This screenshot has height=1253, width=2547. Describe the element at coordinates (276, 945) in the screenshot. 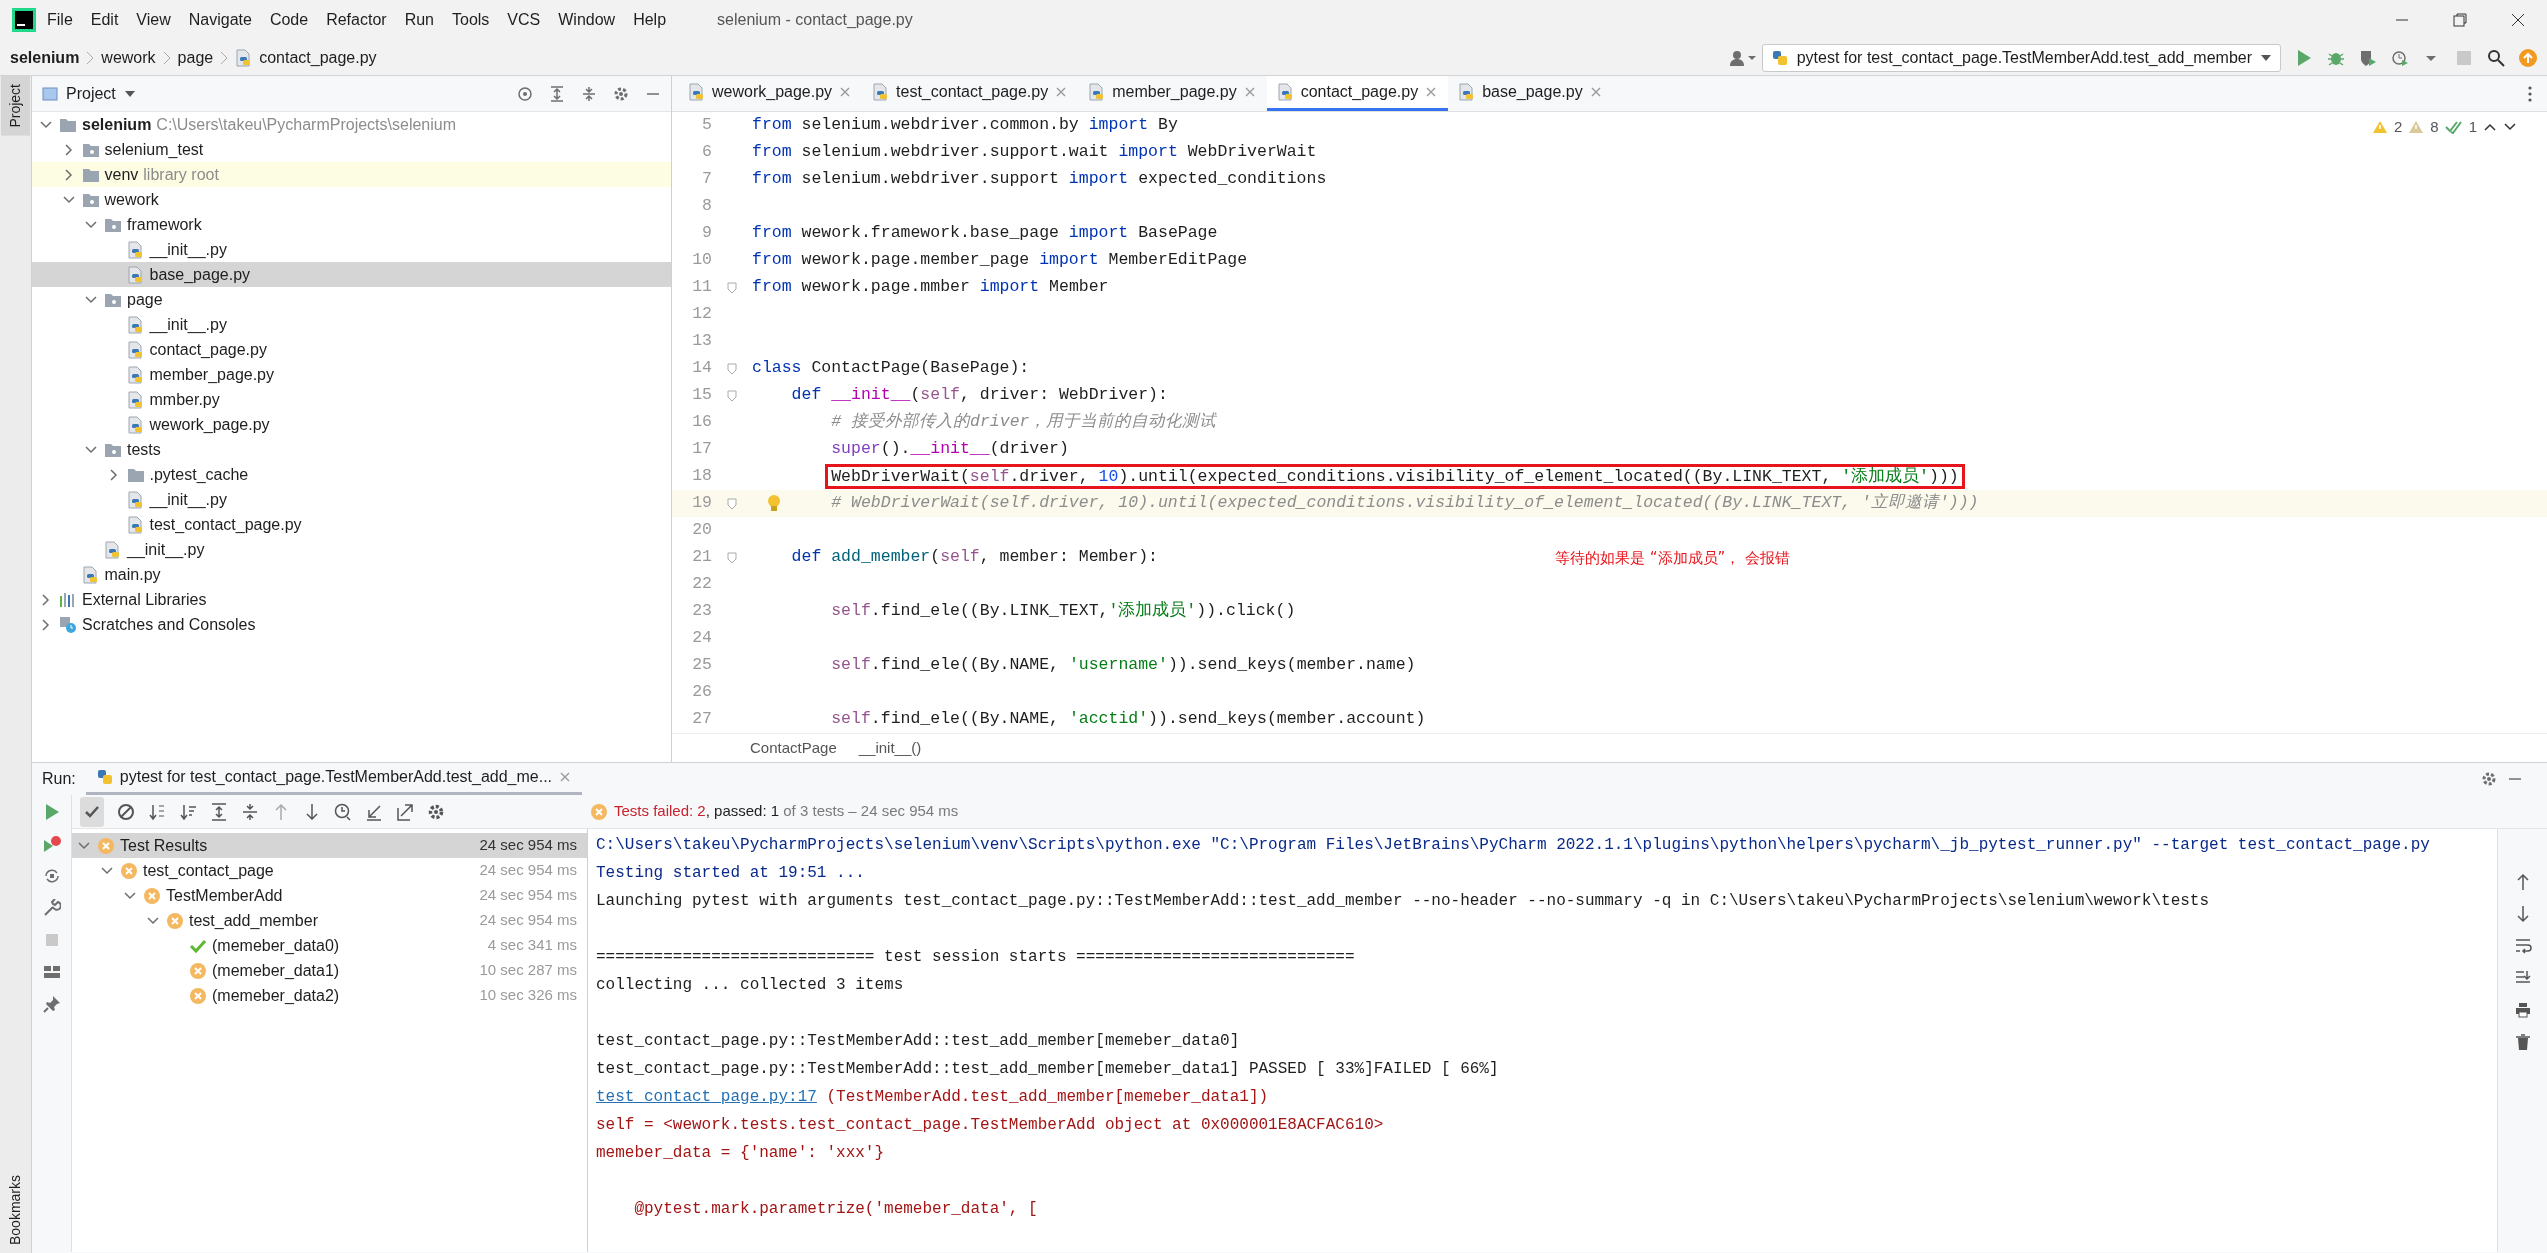

I see `test-name: (memeber_data0)` at that location.